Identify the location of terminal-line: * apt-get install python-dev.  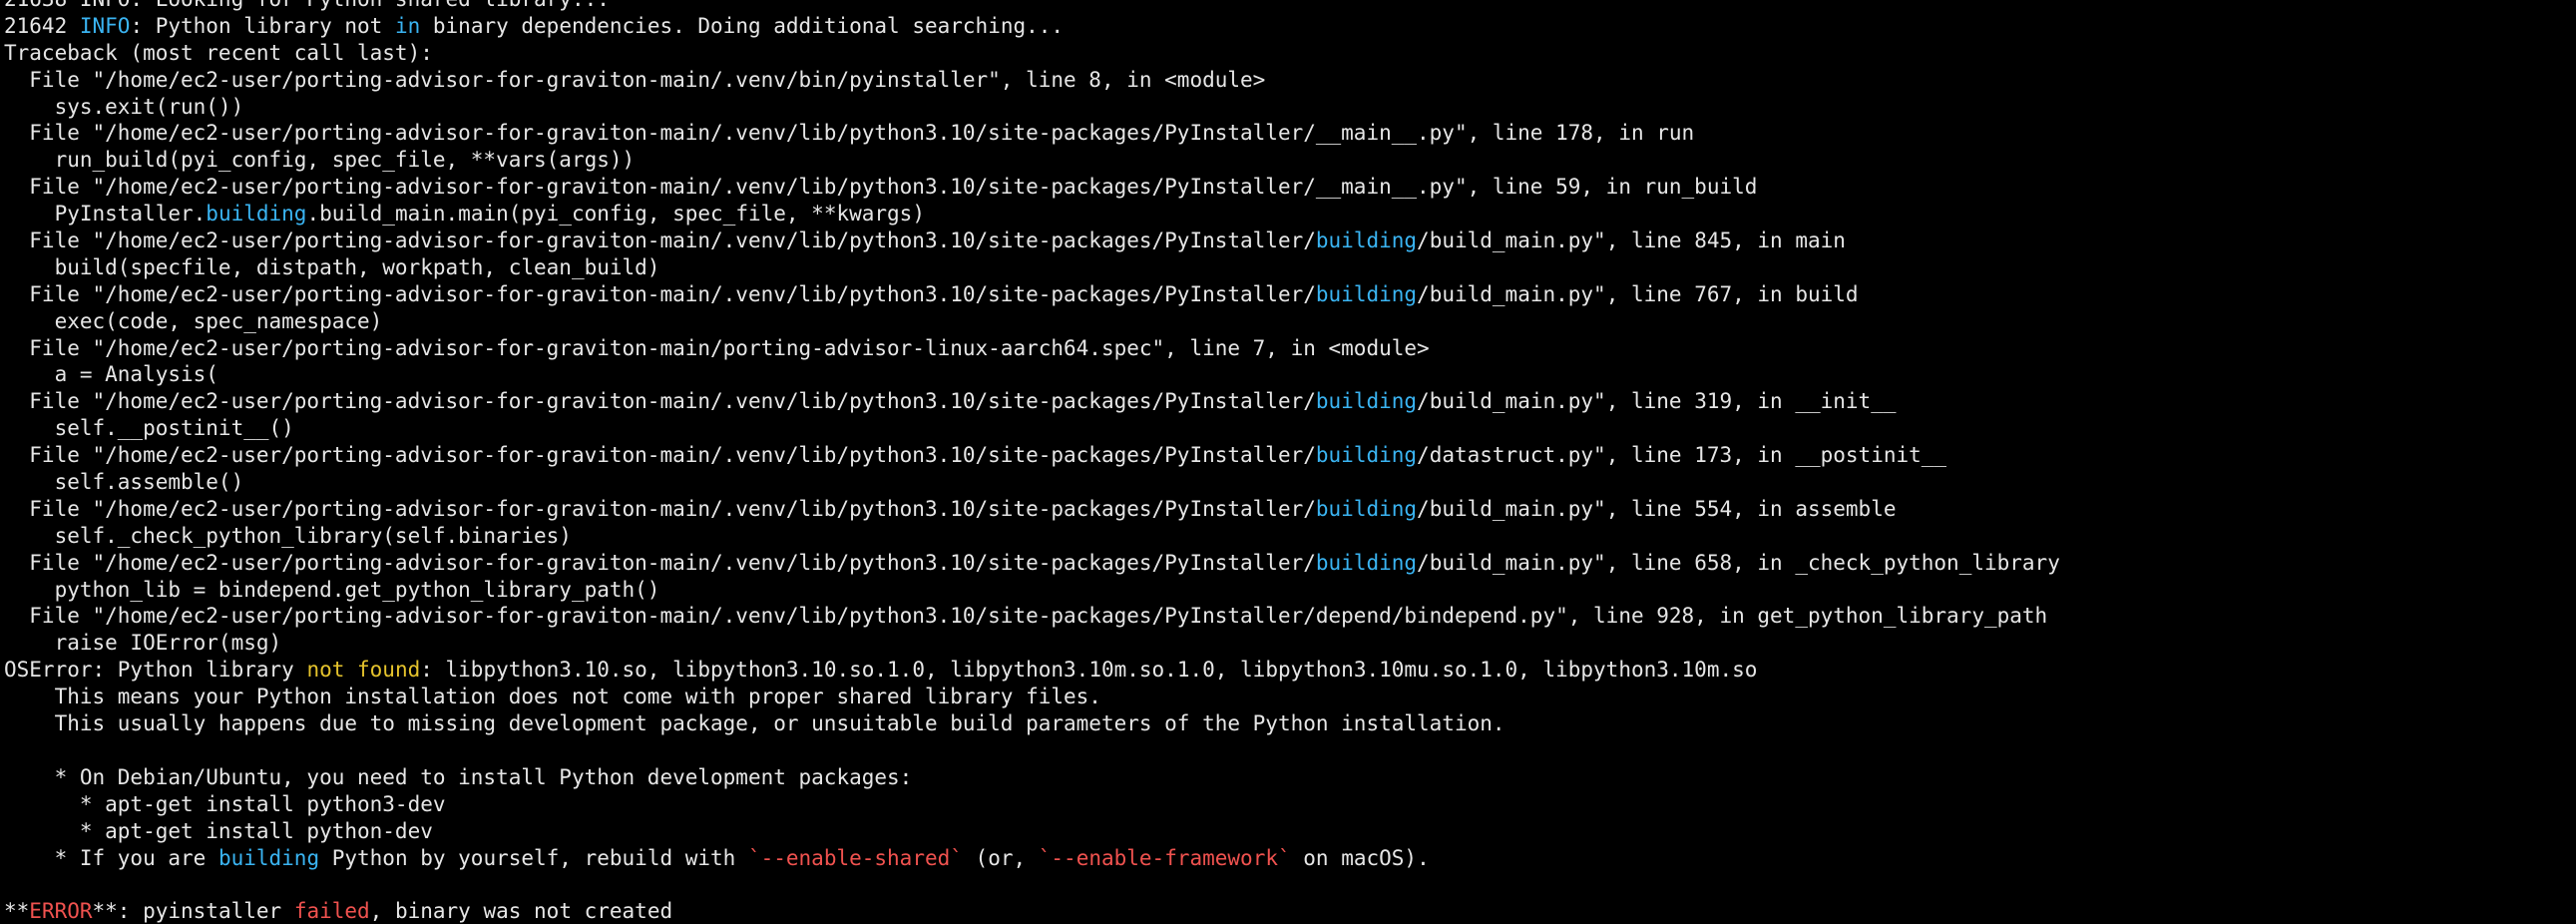
(1032, 832).